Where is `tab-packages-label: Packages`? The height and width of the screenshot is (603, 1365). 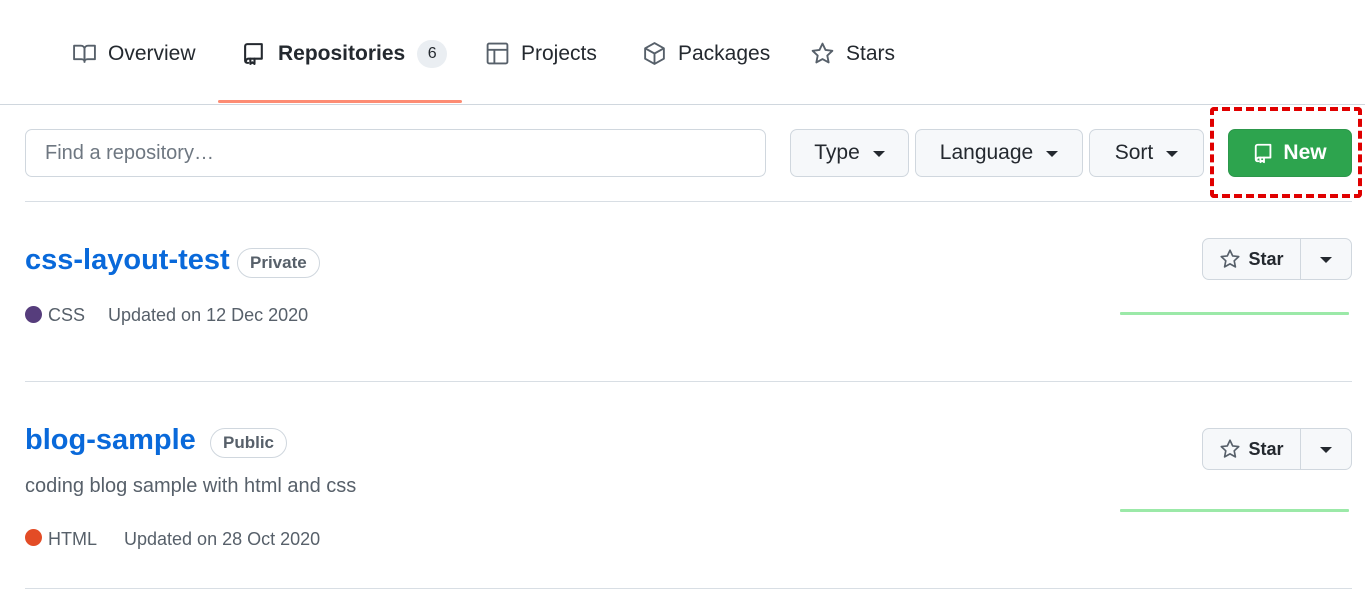
tab-packages-label: Packages is located at coordinates (724, 53).